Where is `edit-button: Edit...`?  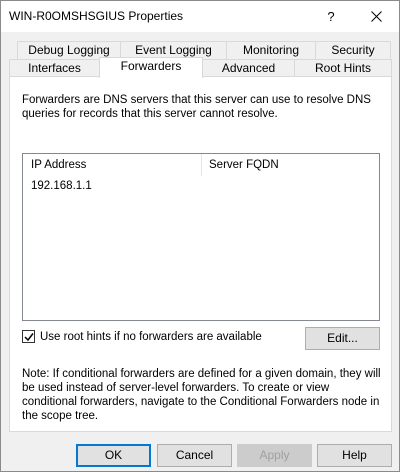 edit-button: Edit... is located at coordinates (342, 338).